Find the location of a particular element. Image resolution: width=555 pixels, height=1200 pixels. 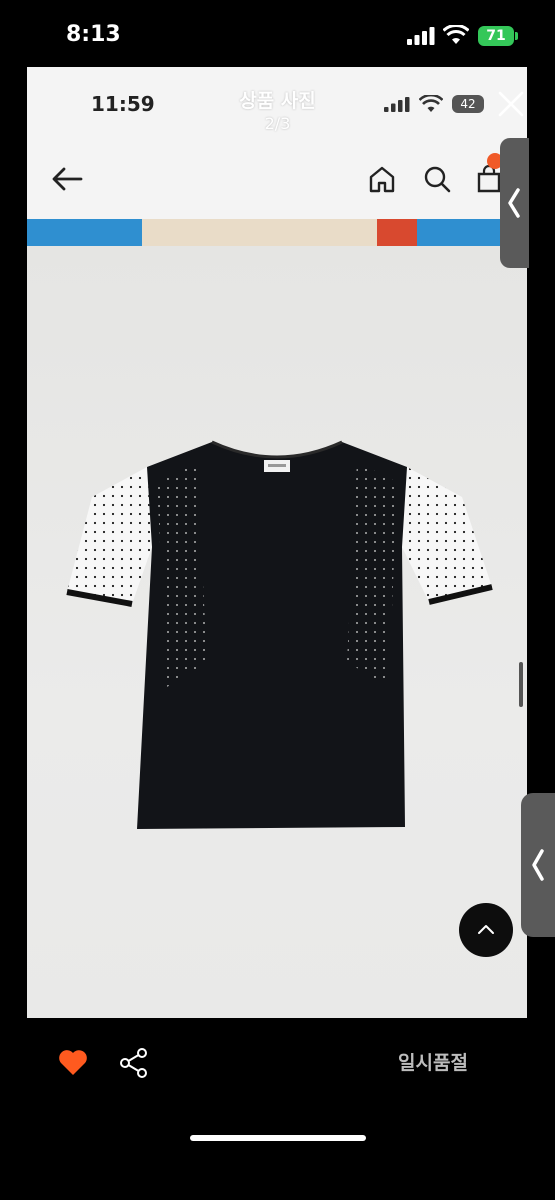

sold-out-label: 일시품절 is located at coordinates (433, 1063).